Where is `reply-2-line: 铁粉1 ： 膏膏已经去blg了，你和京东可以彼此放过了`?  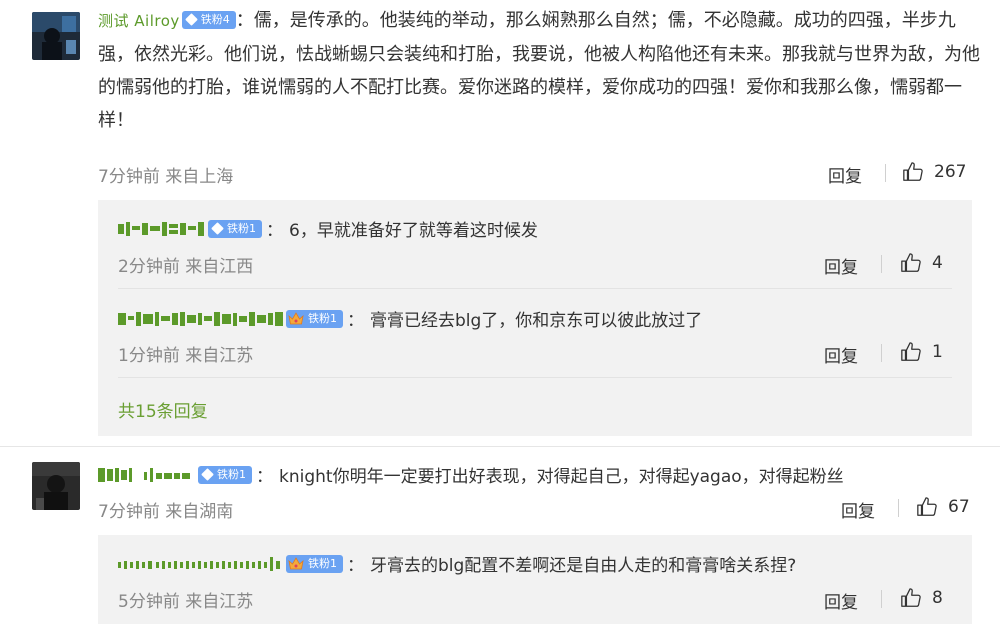 reply-2-line: 铁粉1 ： 膏膏已经去blg了，你和京东可以彼此放过了 is located at coordinates (410, 318).